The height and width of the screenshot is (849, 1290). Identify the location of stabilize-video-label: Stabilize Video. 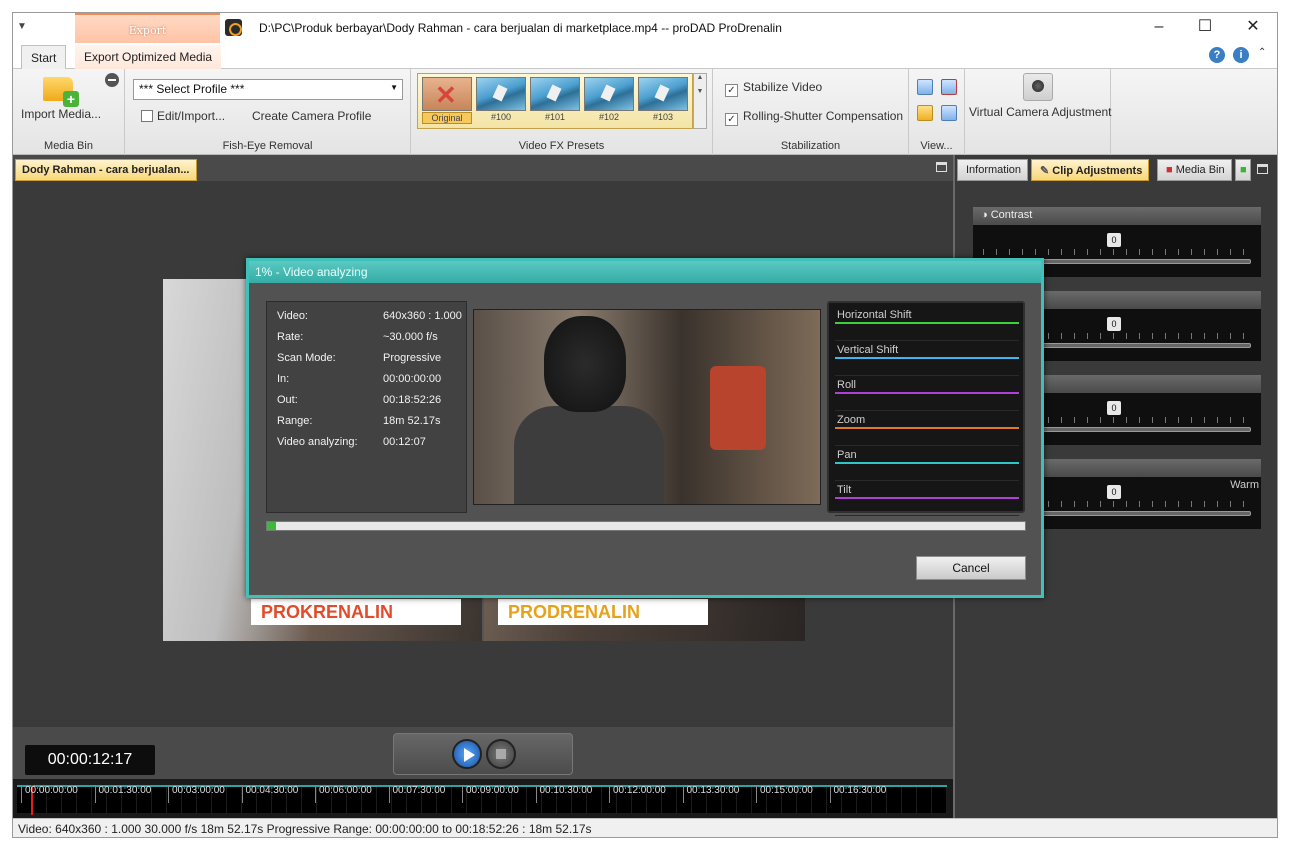
(783, 87).